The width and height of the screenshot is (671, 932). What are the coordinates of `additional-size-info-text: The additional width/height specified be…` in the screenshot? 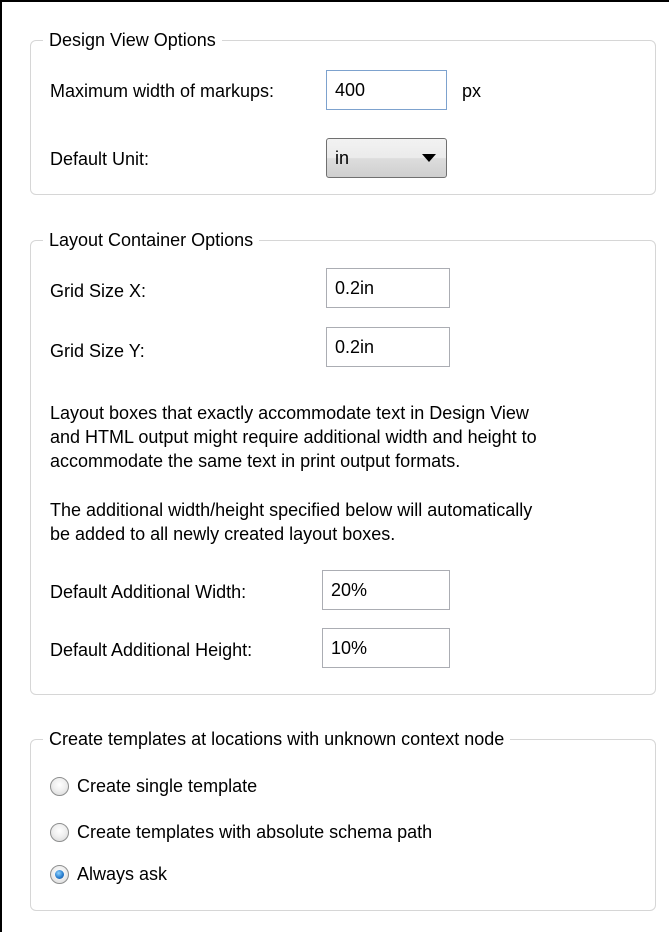 It's located at (350, 522).